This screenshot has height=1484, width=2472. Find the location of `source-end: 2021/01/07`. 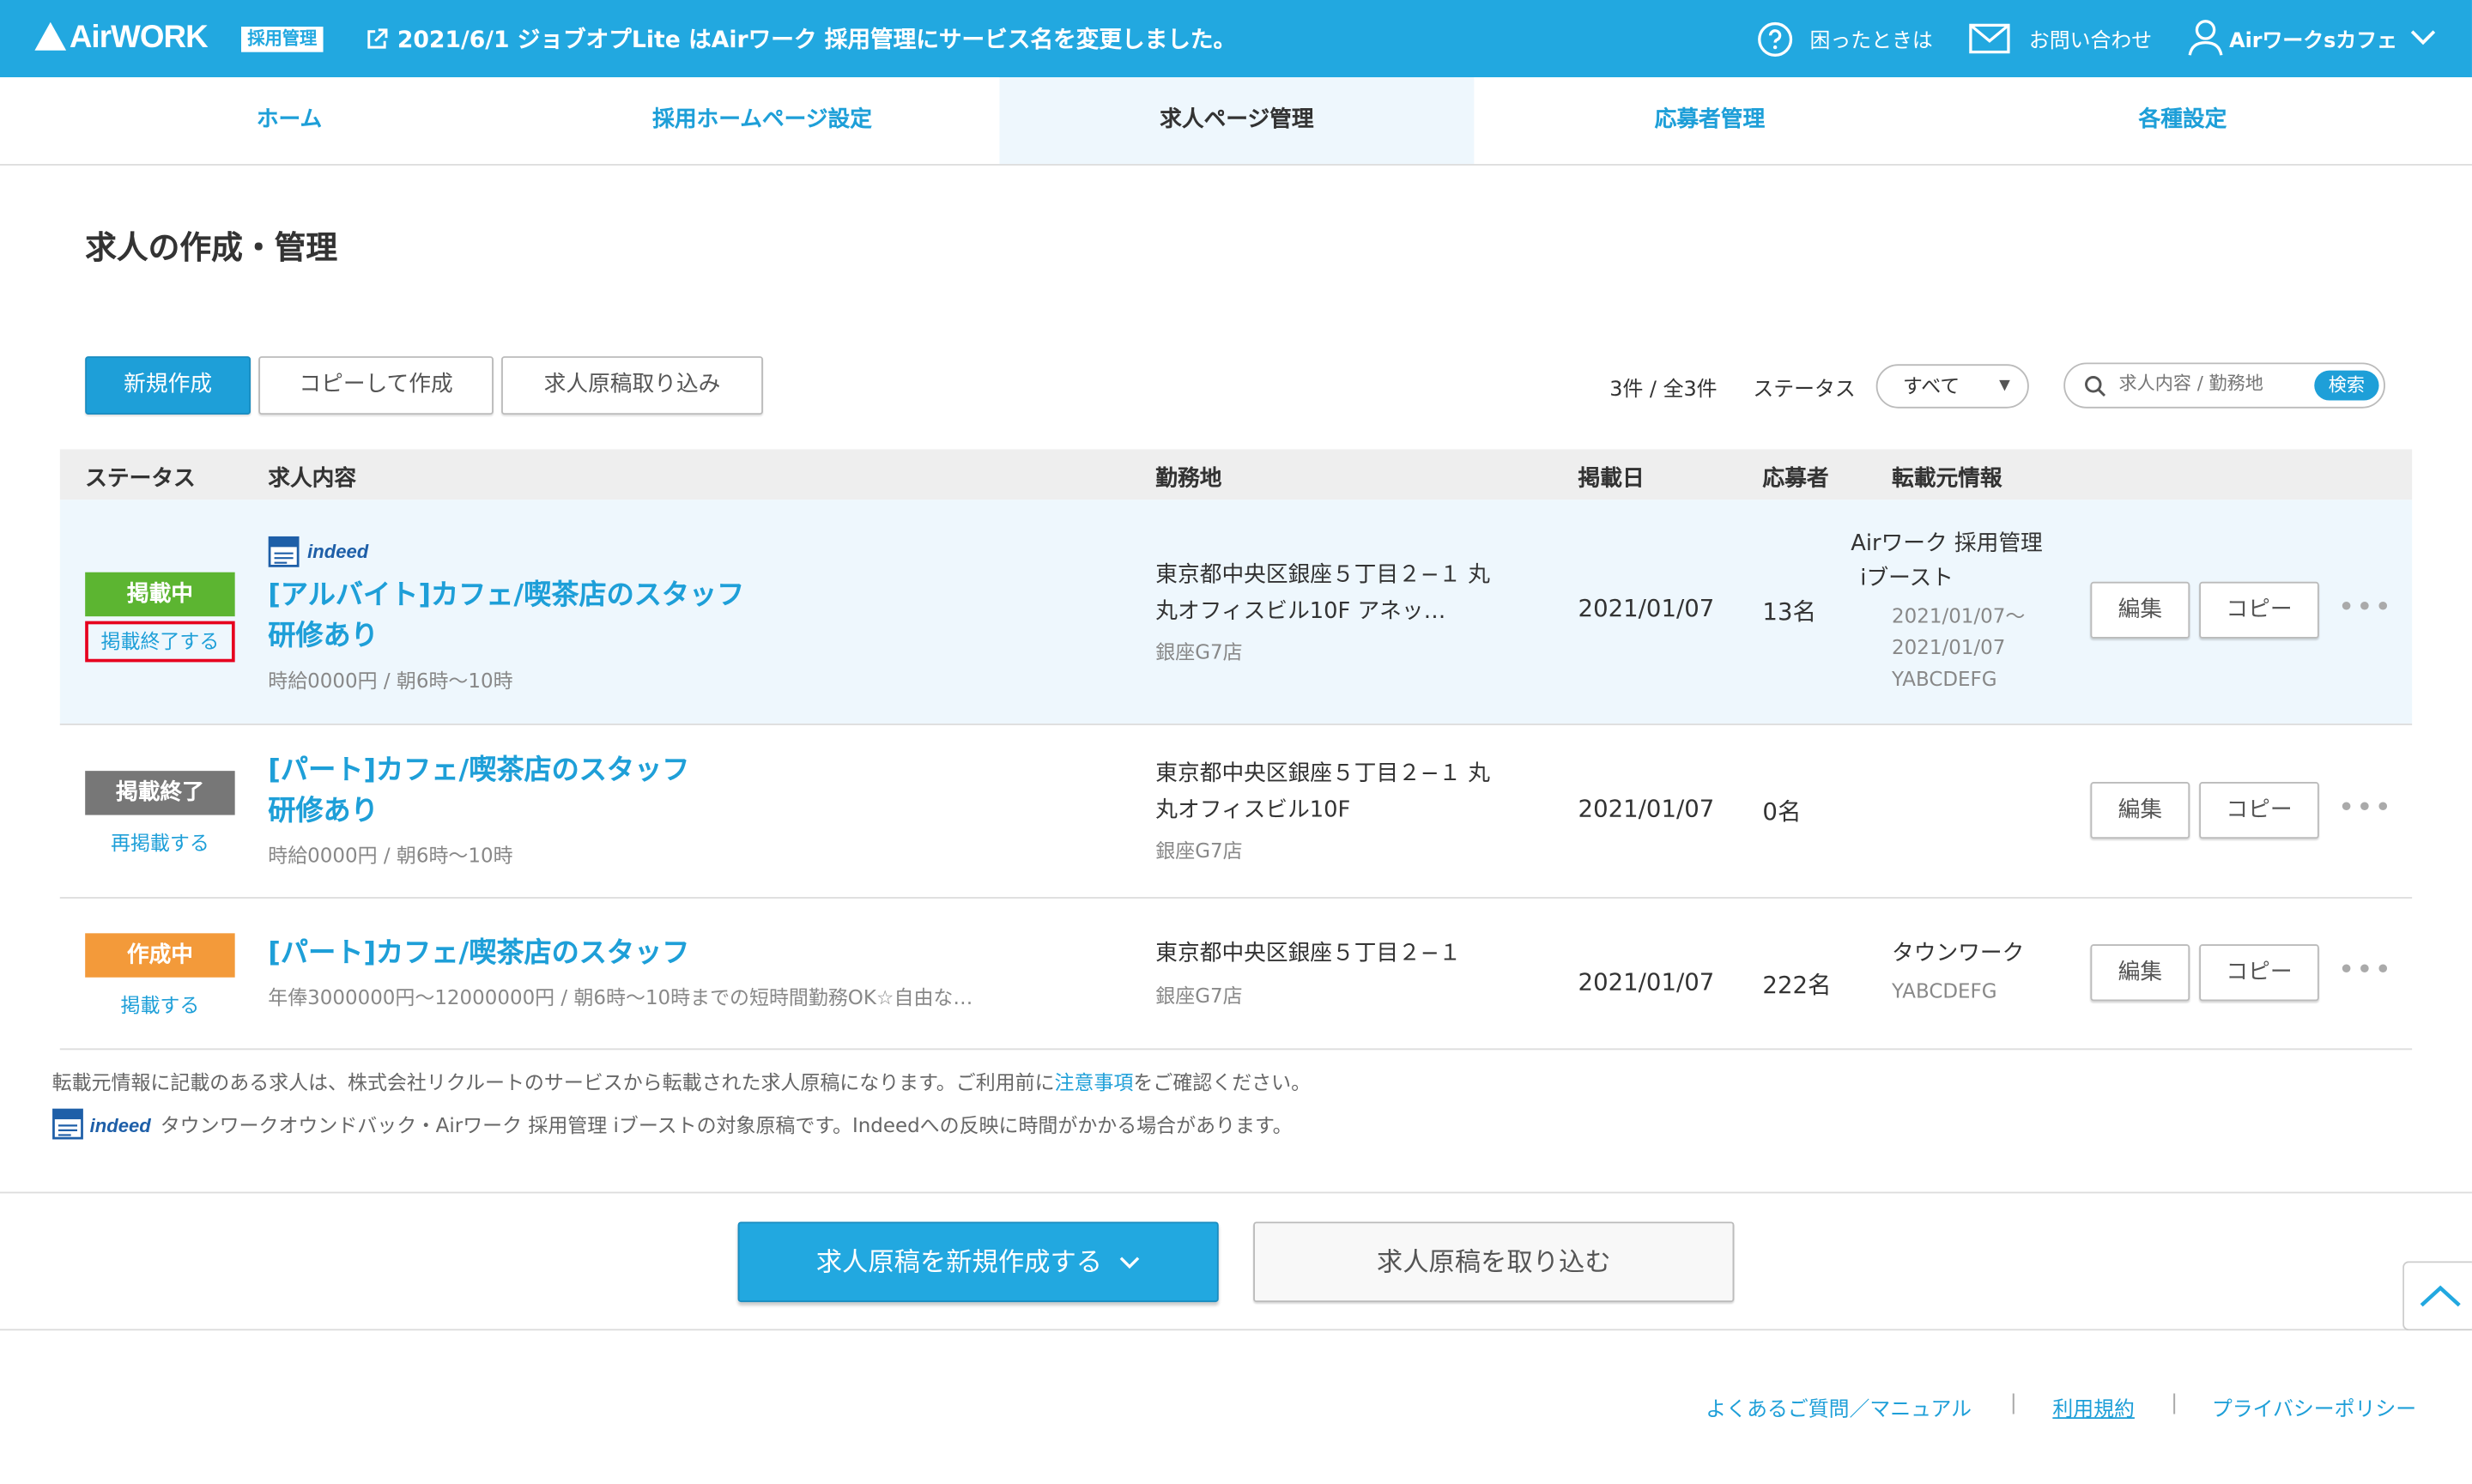

source-end: 2021/01/07 is located at coordinates (1949, 647).